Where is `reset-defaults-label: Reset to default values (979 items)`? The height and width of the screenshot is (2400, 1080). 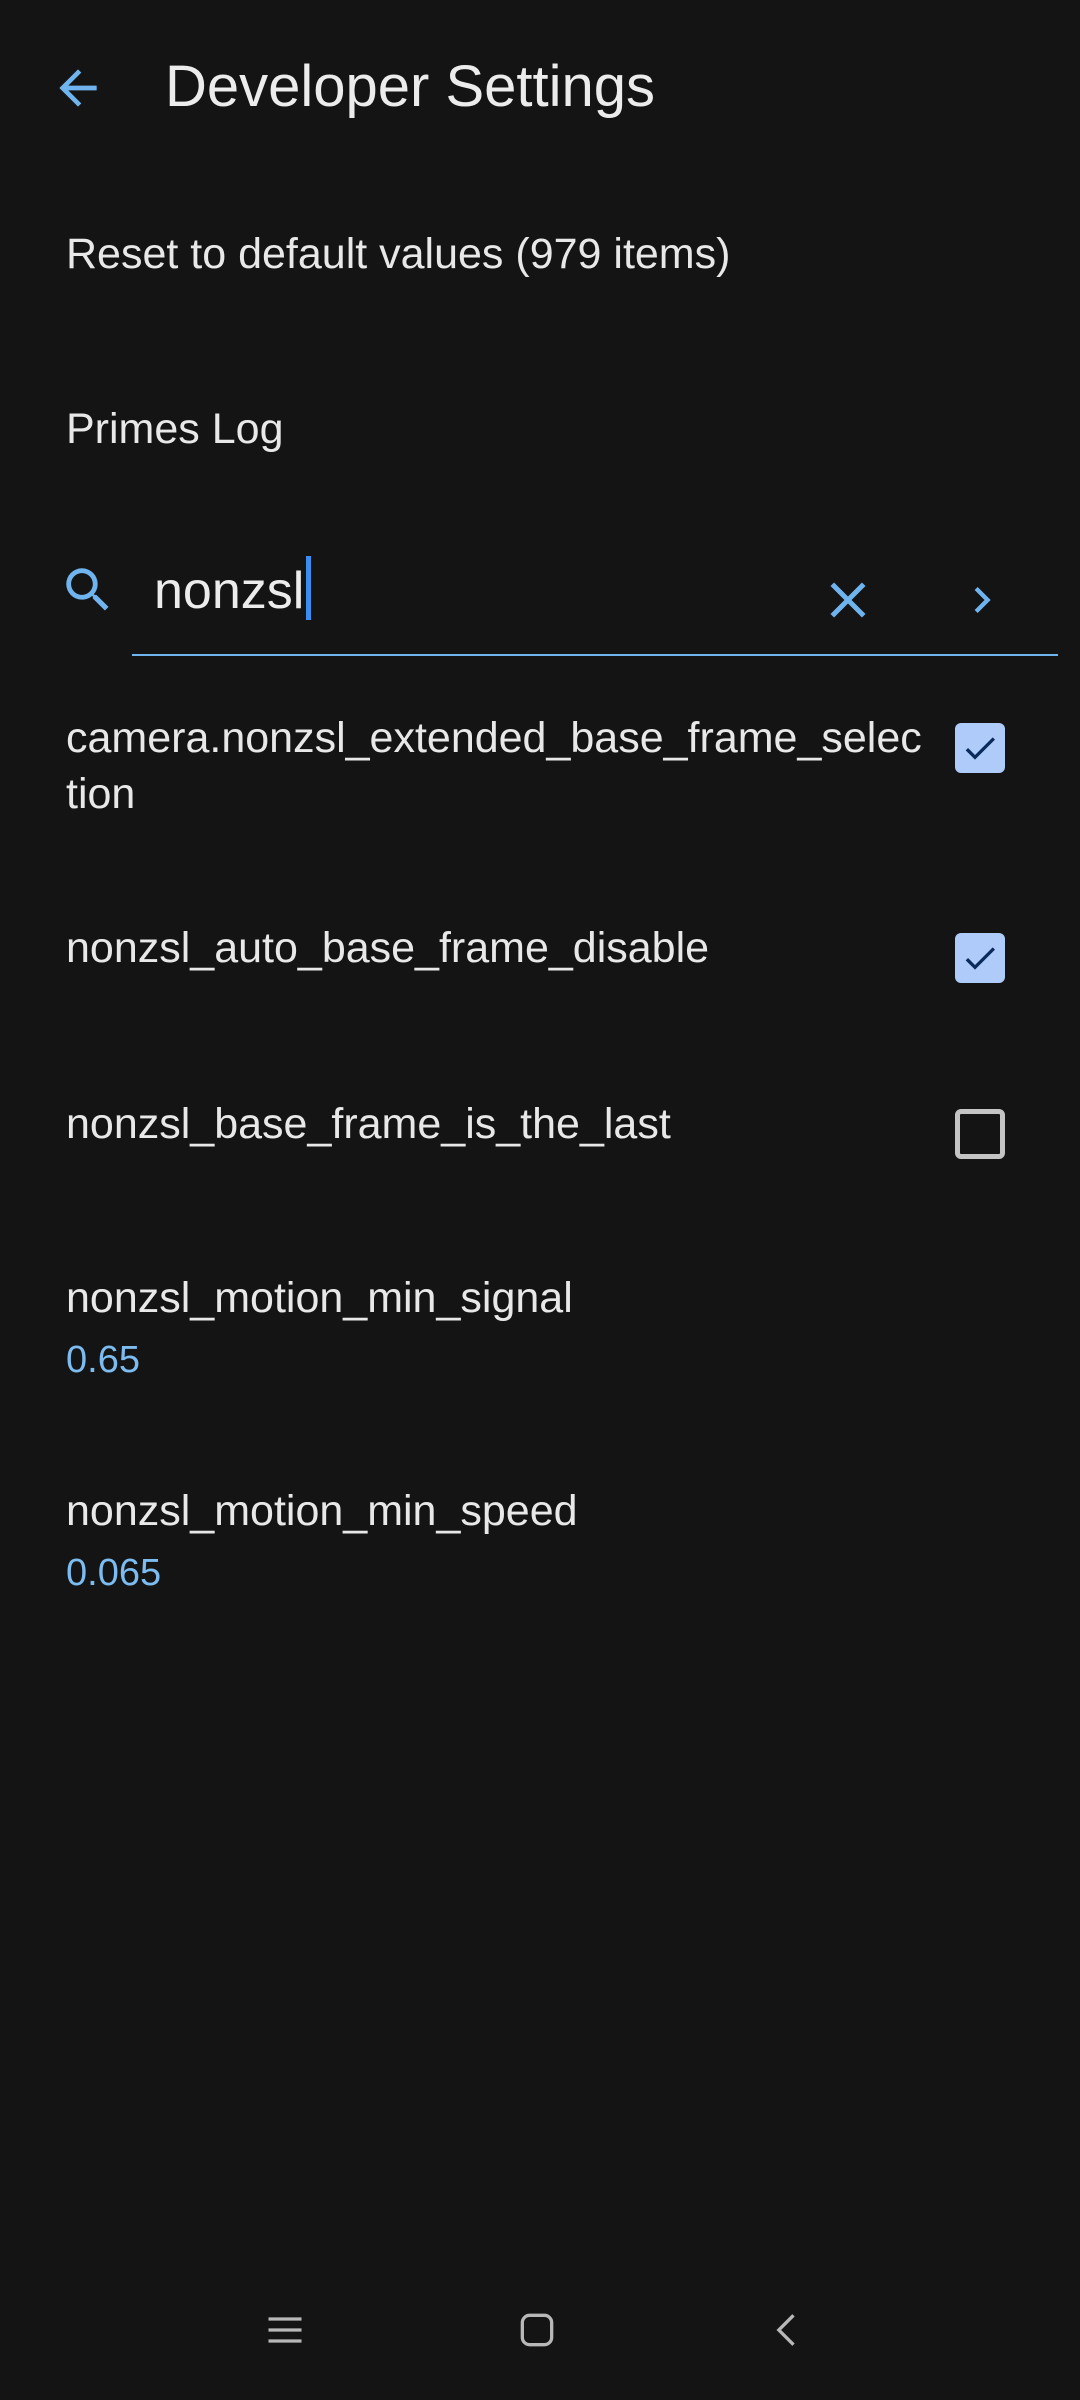
reset-defaults-label: Reset to default values (979 items) is located at coordinates (398, 254).